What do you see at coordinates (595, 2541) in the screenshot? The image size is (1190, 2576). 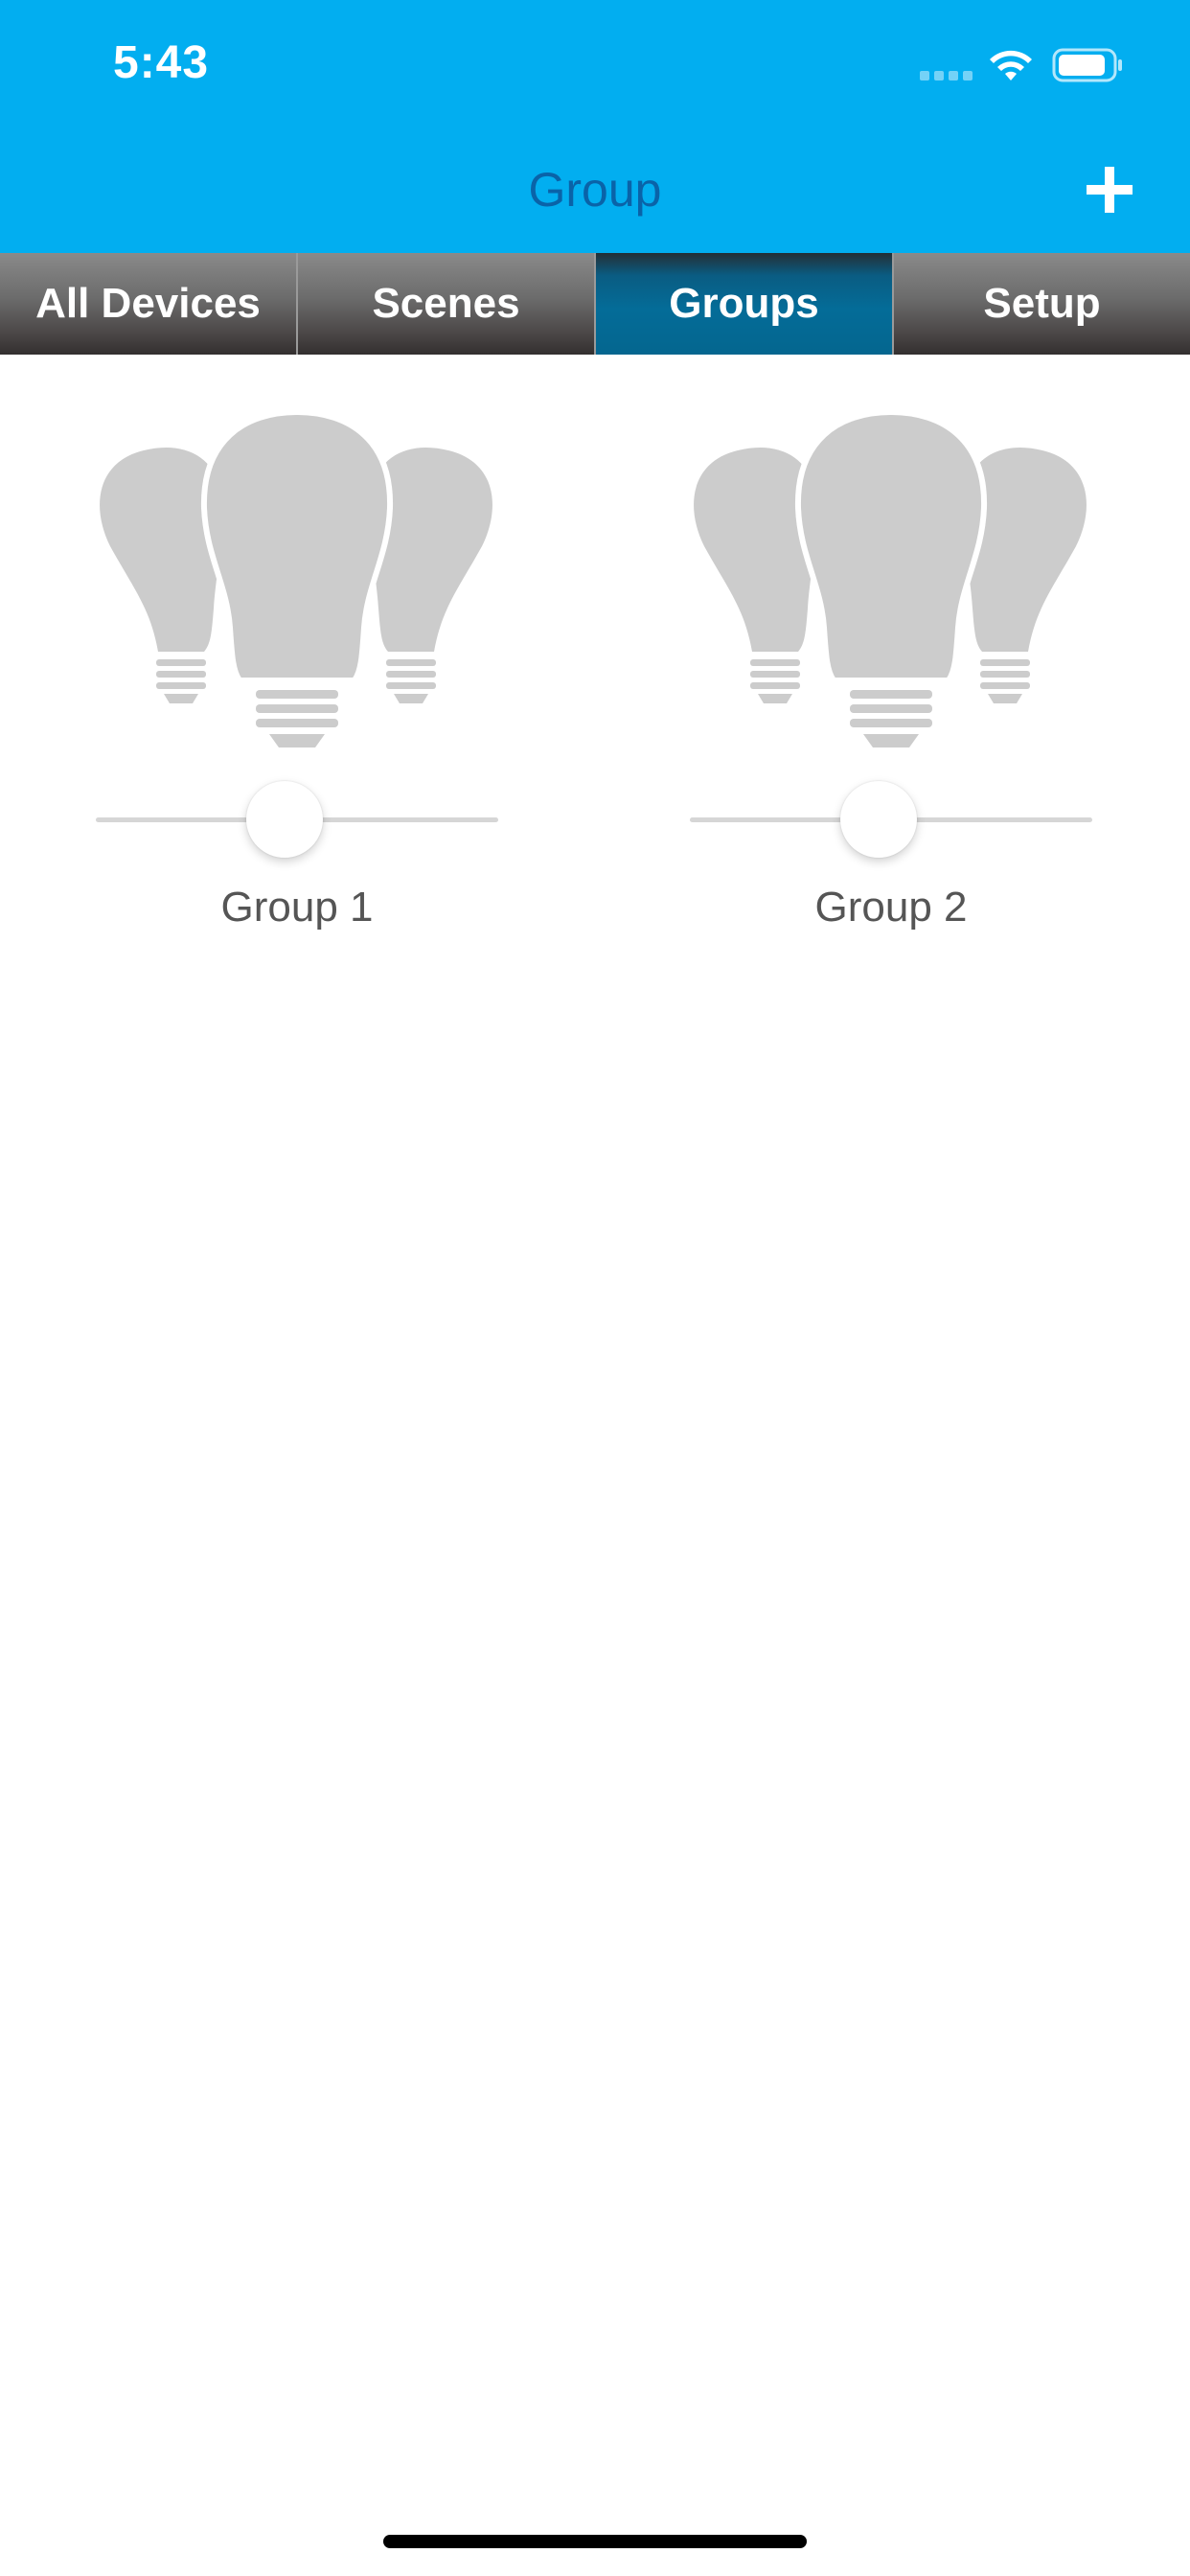 I see `home-indicator` at bounding box center [595, 2541].